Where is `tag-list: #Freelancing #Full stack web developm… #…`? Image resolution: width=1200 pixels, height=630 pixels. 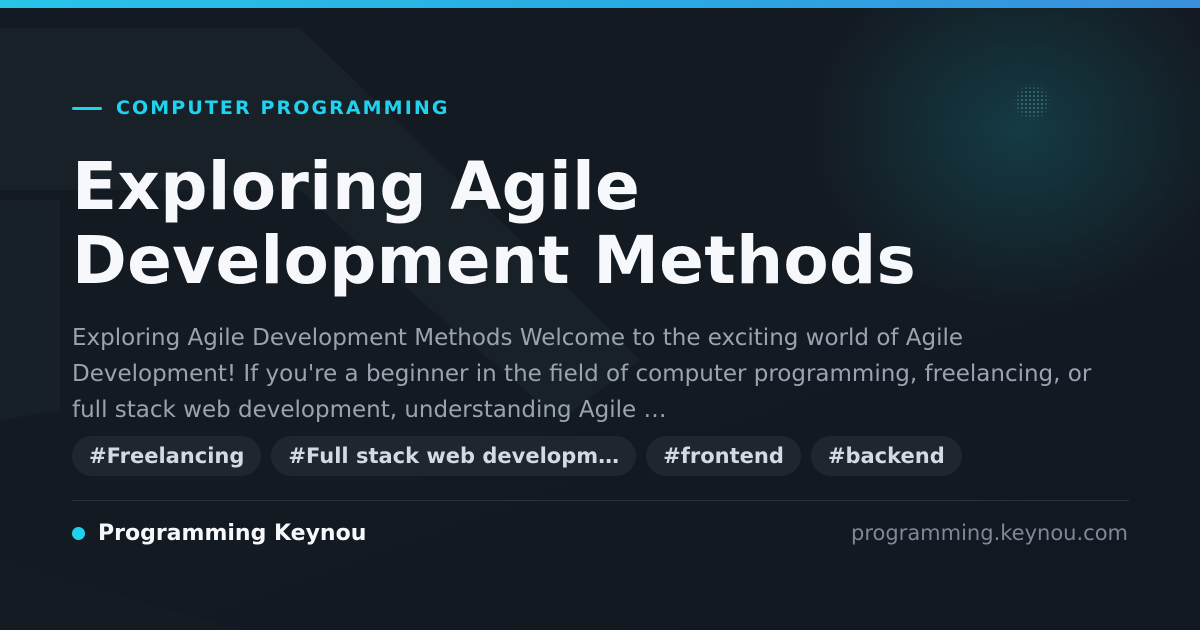 tag-list: #Freelancing #Full stack web developm… #… is located at coordinates (517, 456).